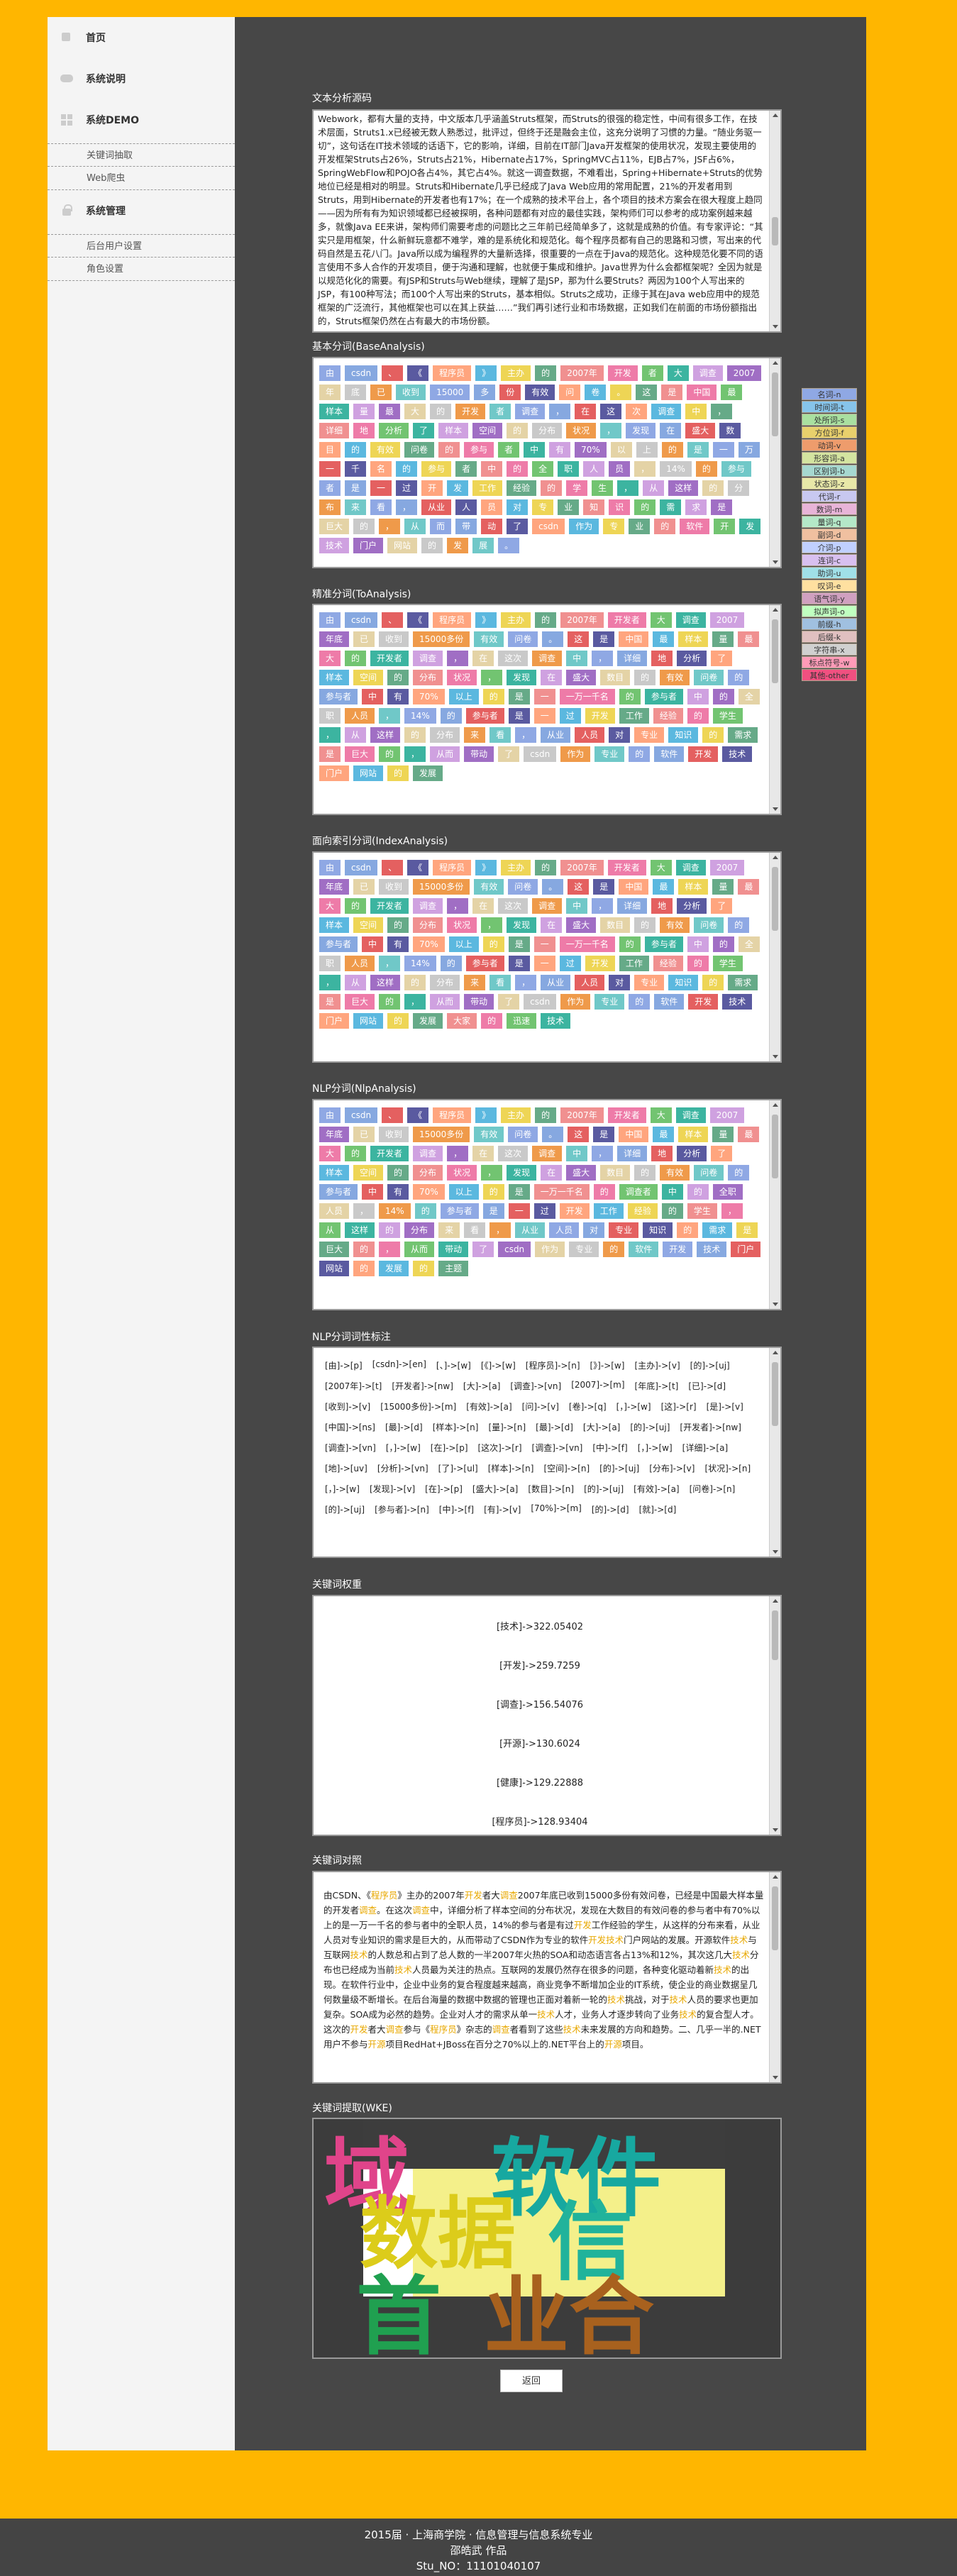  Describe the element at coordinates (547, 430) in the screenshot. I see `token-tag: 分布` at that location.